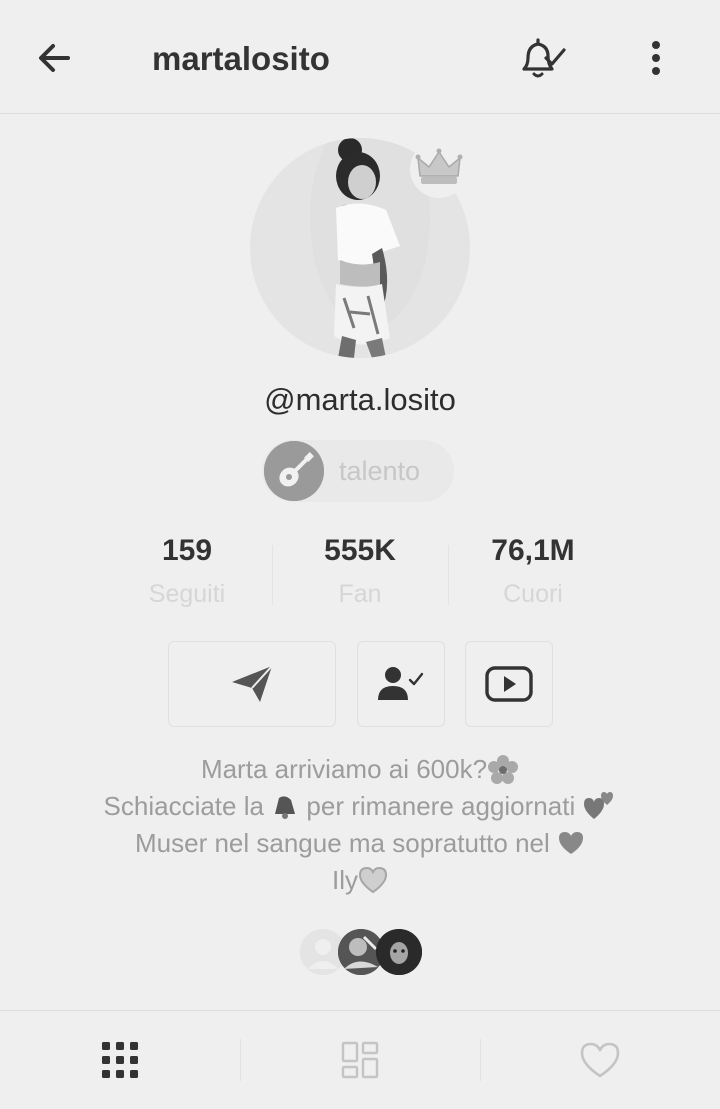 The image size is (720, 1109). I want to click on youtube-button, so click(509, 684).